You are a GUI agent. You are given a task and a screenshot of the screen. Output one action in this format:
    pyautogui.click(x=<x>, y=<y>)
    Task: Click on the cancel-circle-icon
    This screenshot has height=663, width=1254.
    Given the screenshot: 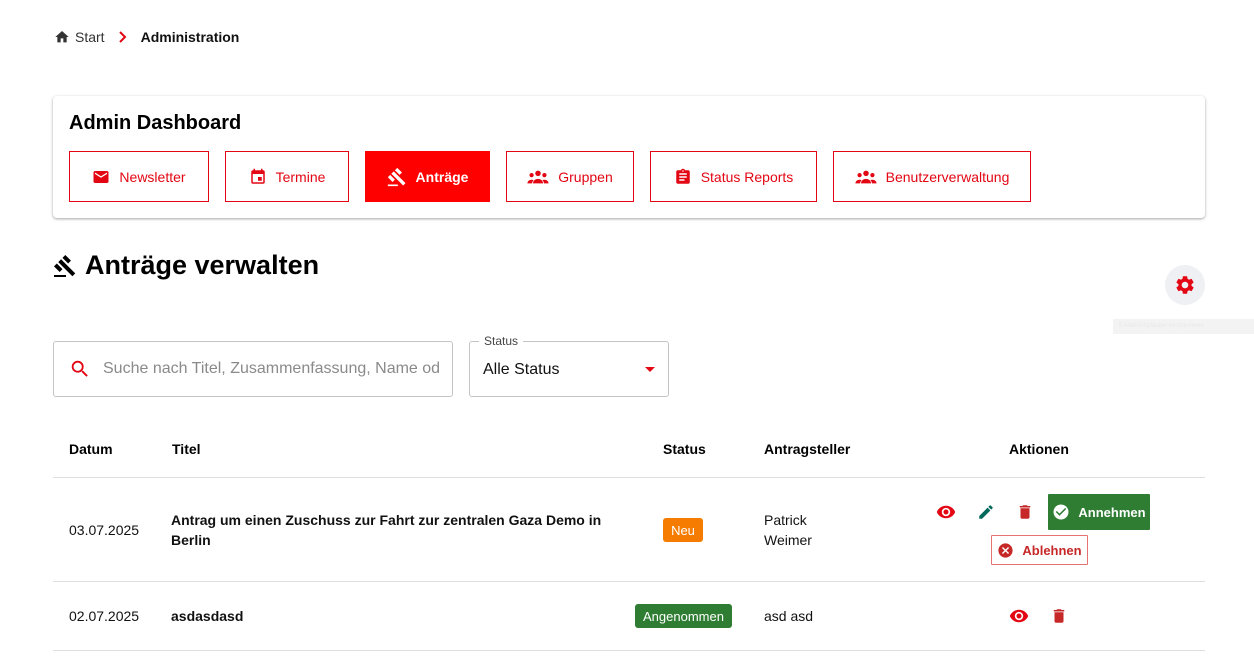 What is the action you would take?
    pyautogui.click(x=1005, y=550)
    